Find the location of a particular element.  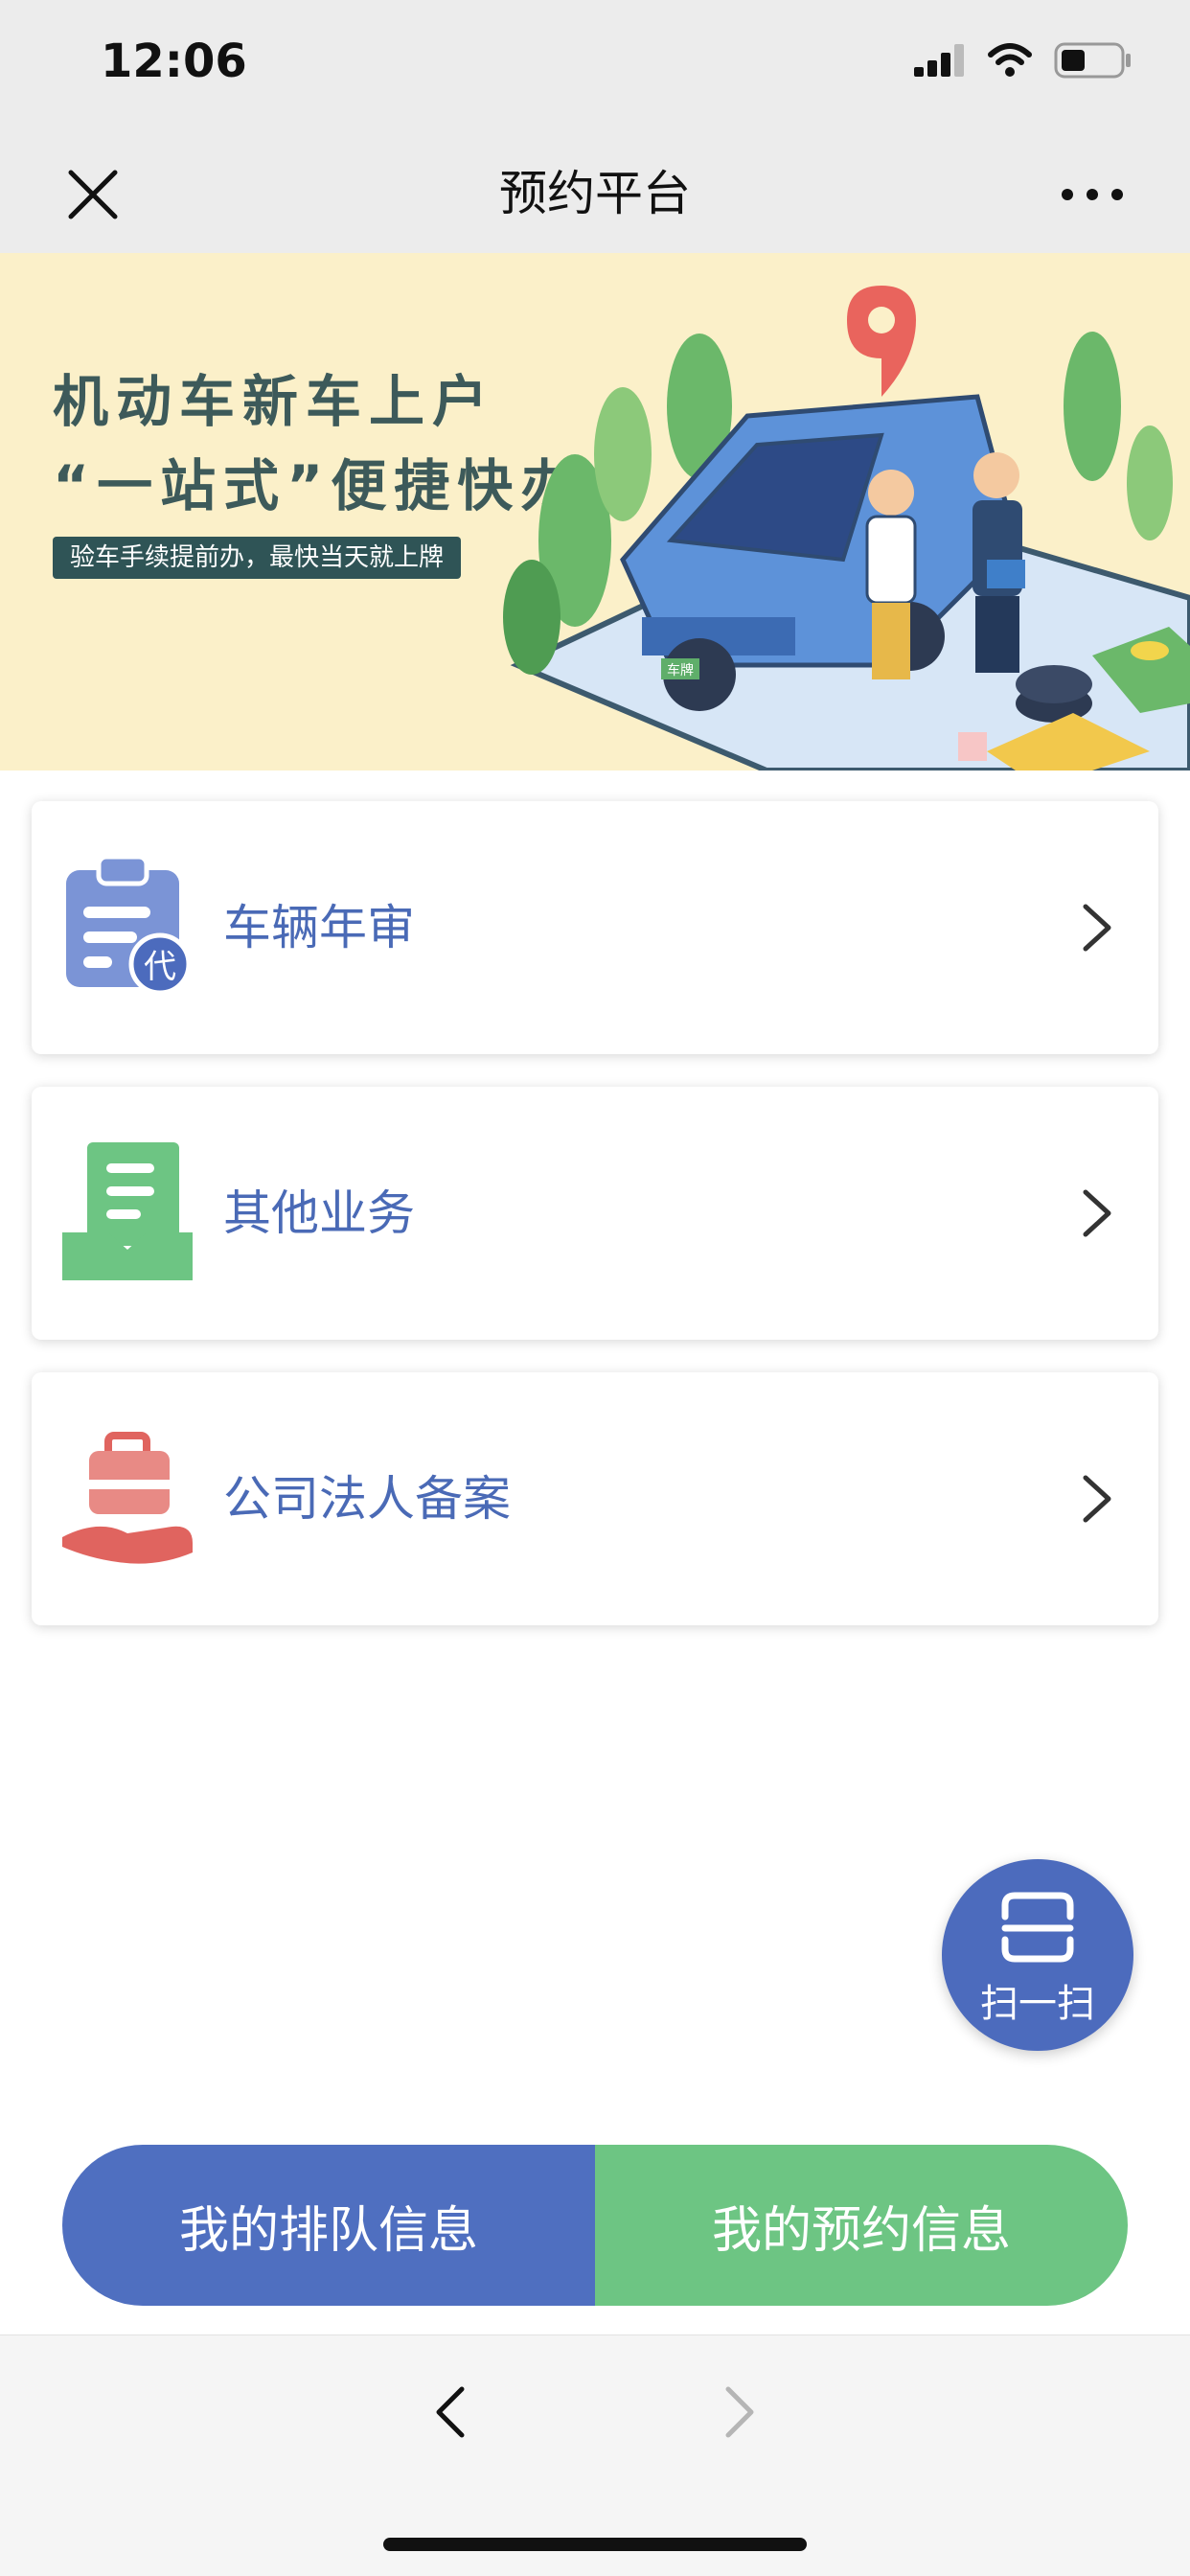

scan-button: 扫一扫 is located at coordinates (1038, 1955).